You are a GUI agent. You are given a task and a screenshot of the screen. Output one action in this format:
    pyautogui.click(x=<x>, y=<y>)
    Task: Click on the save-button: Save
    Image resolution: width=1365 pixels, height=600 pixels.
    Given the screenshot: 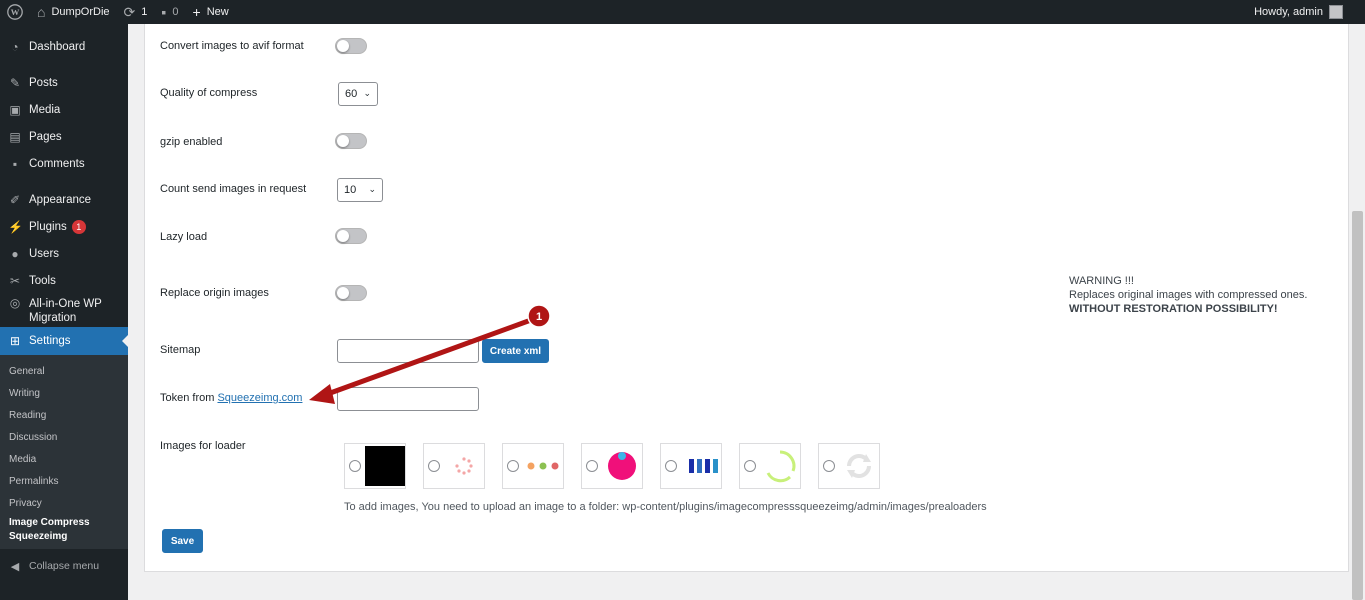 What is the action you would take?
    pyautogui.click(x=182, y=541)
    